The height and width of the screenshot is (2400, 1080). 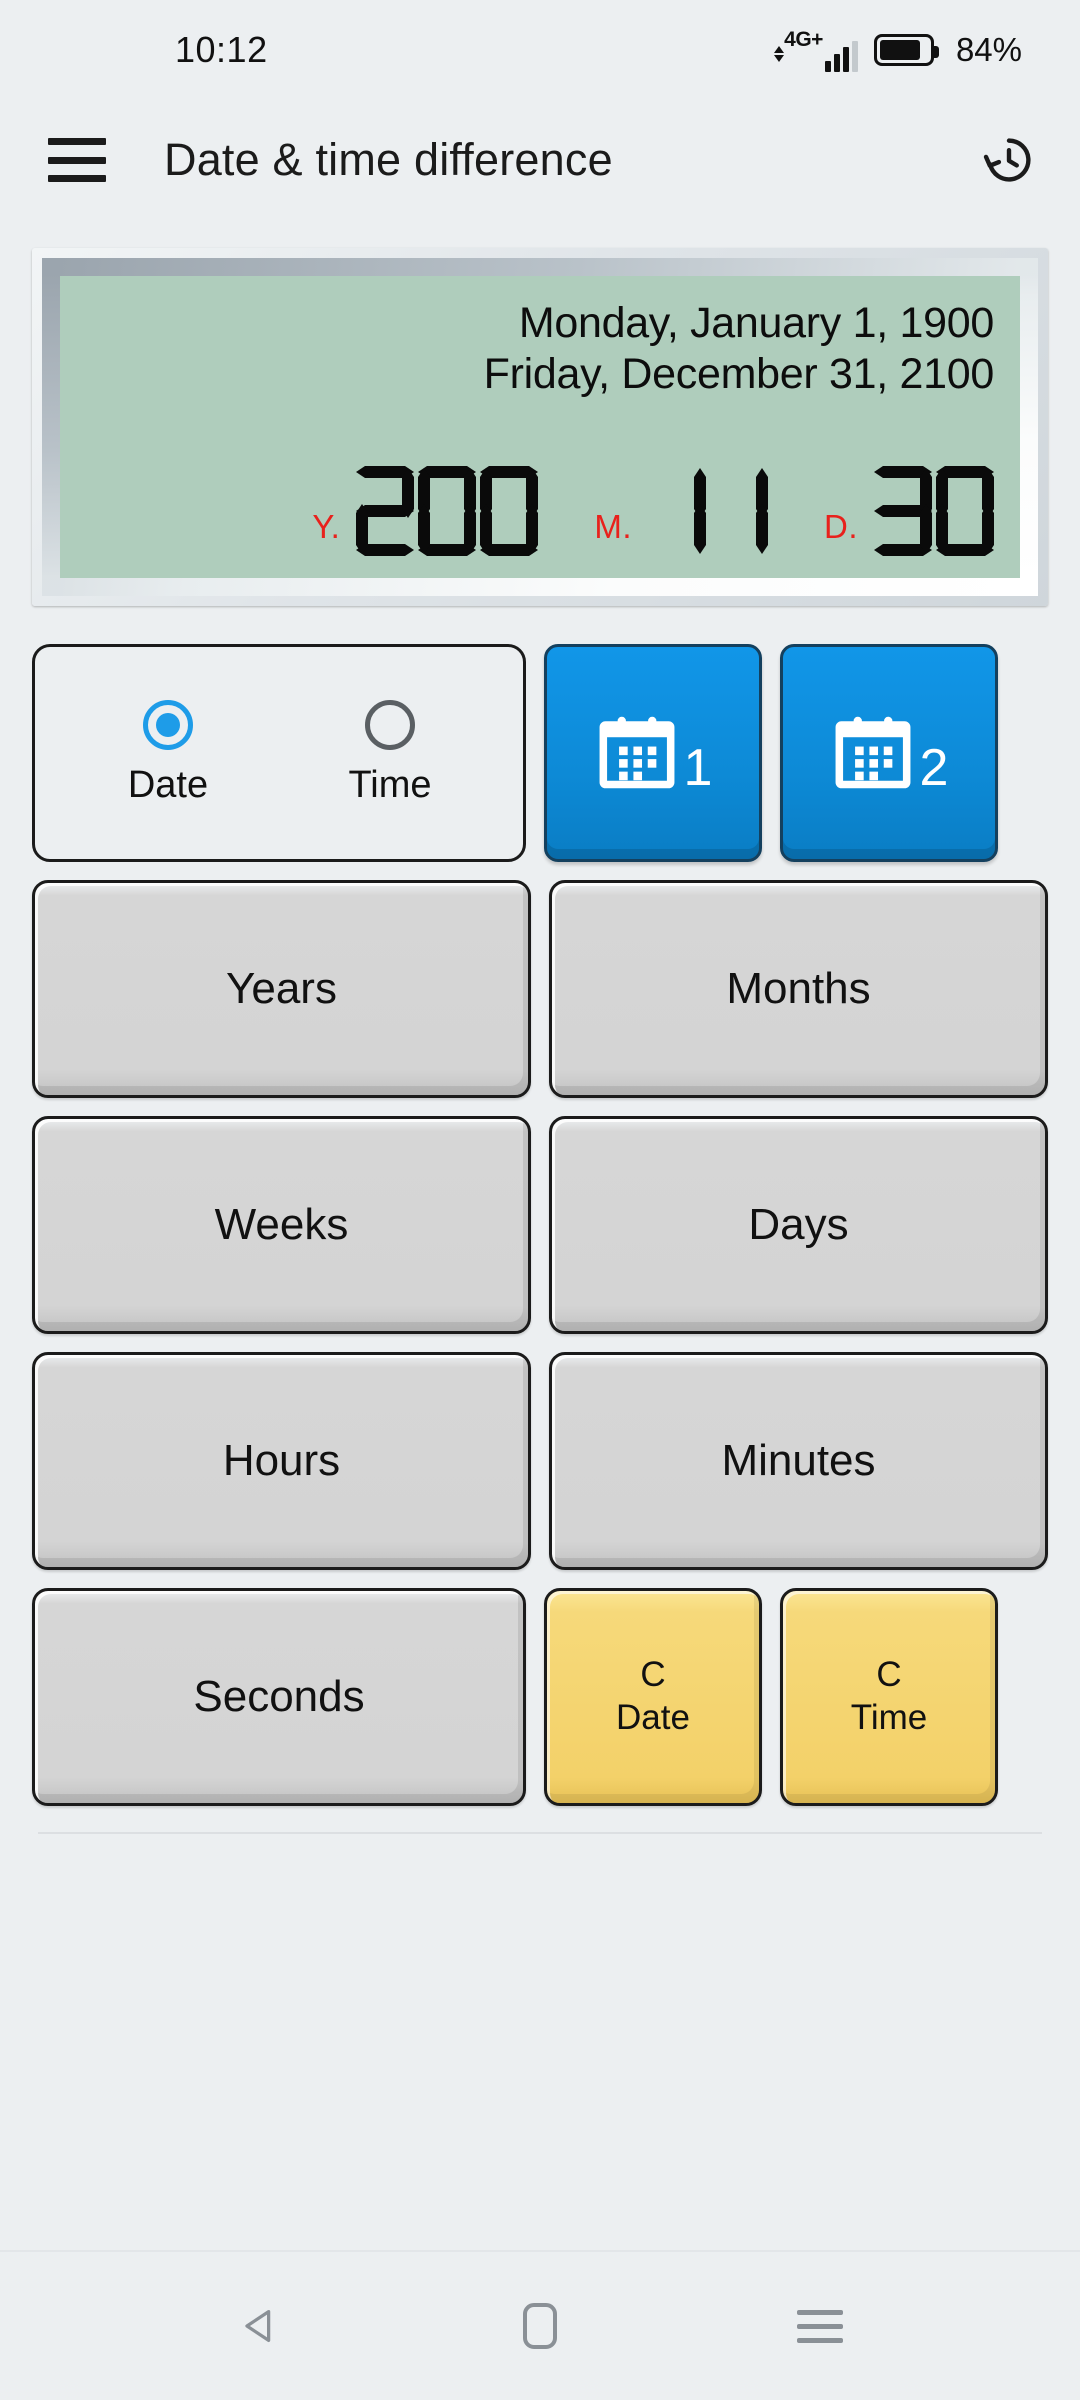 What do you see at coordinates (168, 753) in the screenshot?
I see `radio-option-date: Date` at bounding box center [168, 753].